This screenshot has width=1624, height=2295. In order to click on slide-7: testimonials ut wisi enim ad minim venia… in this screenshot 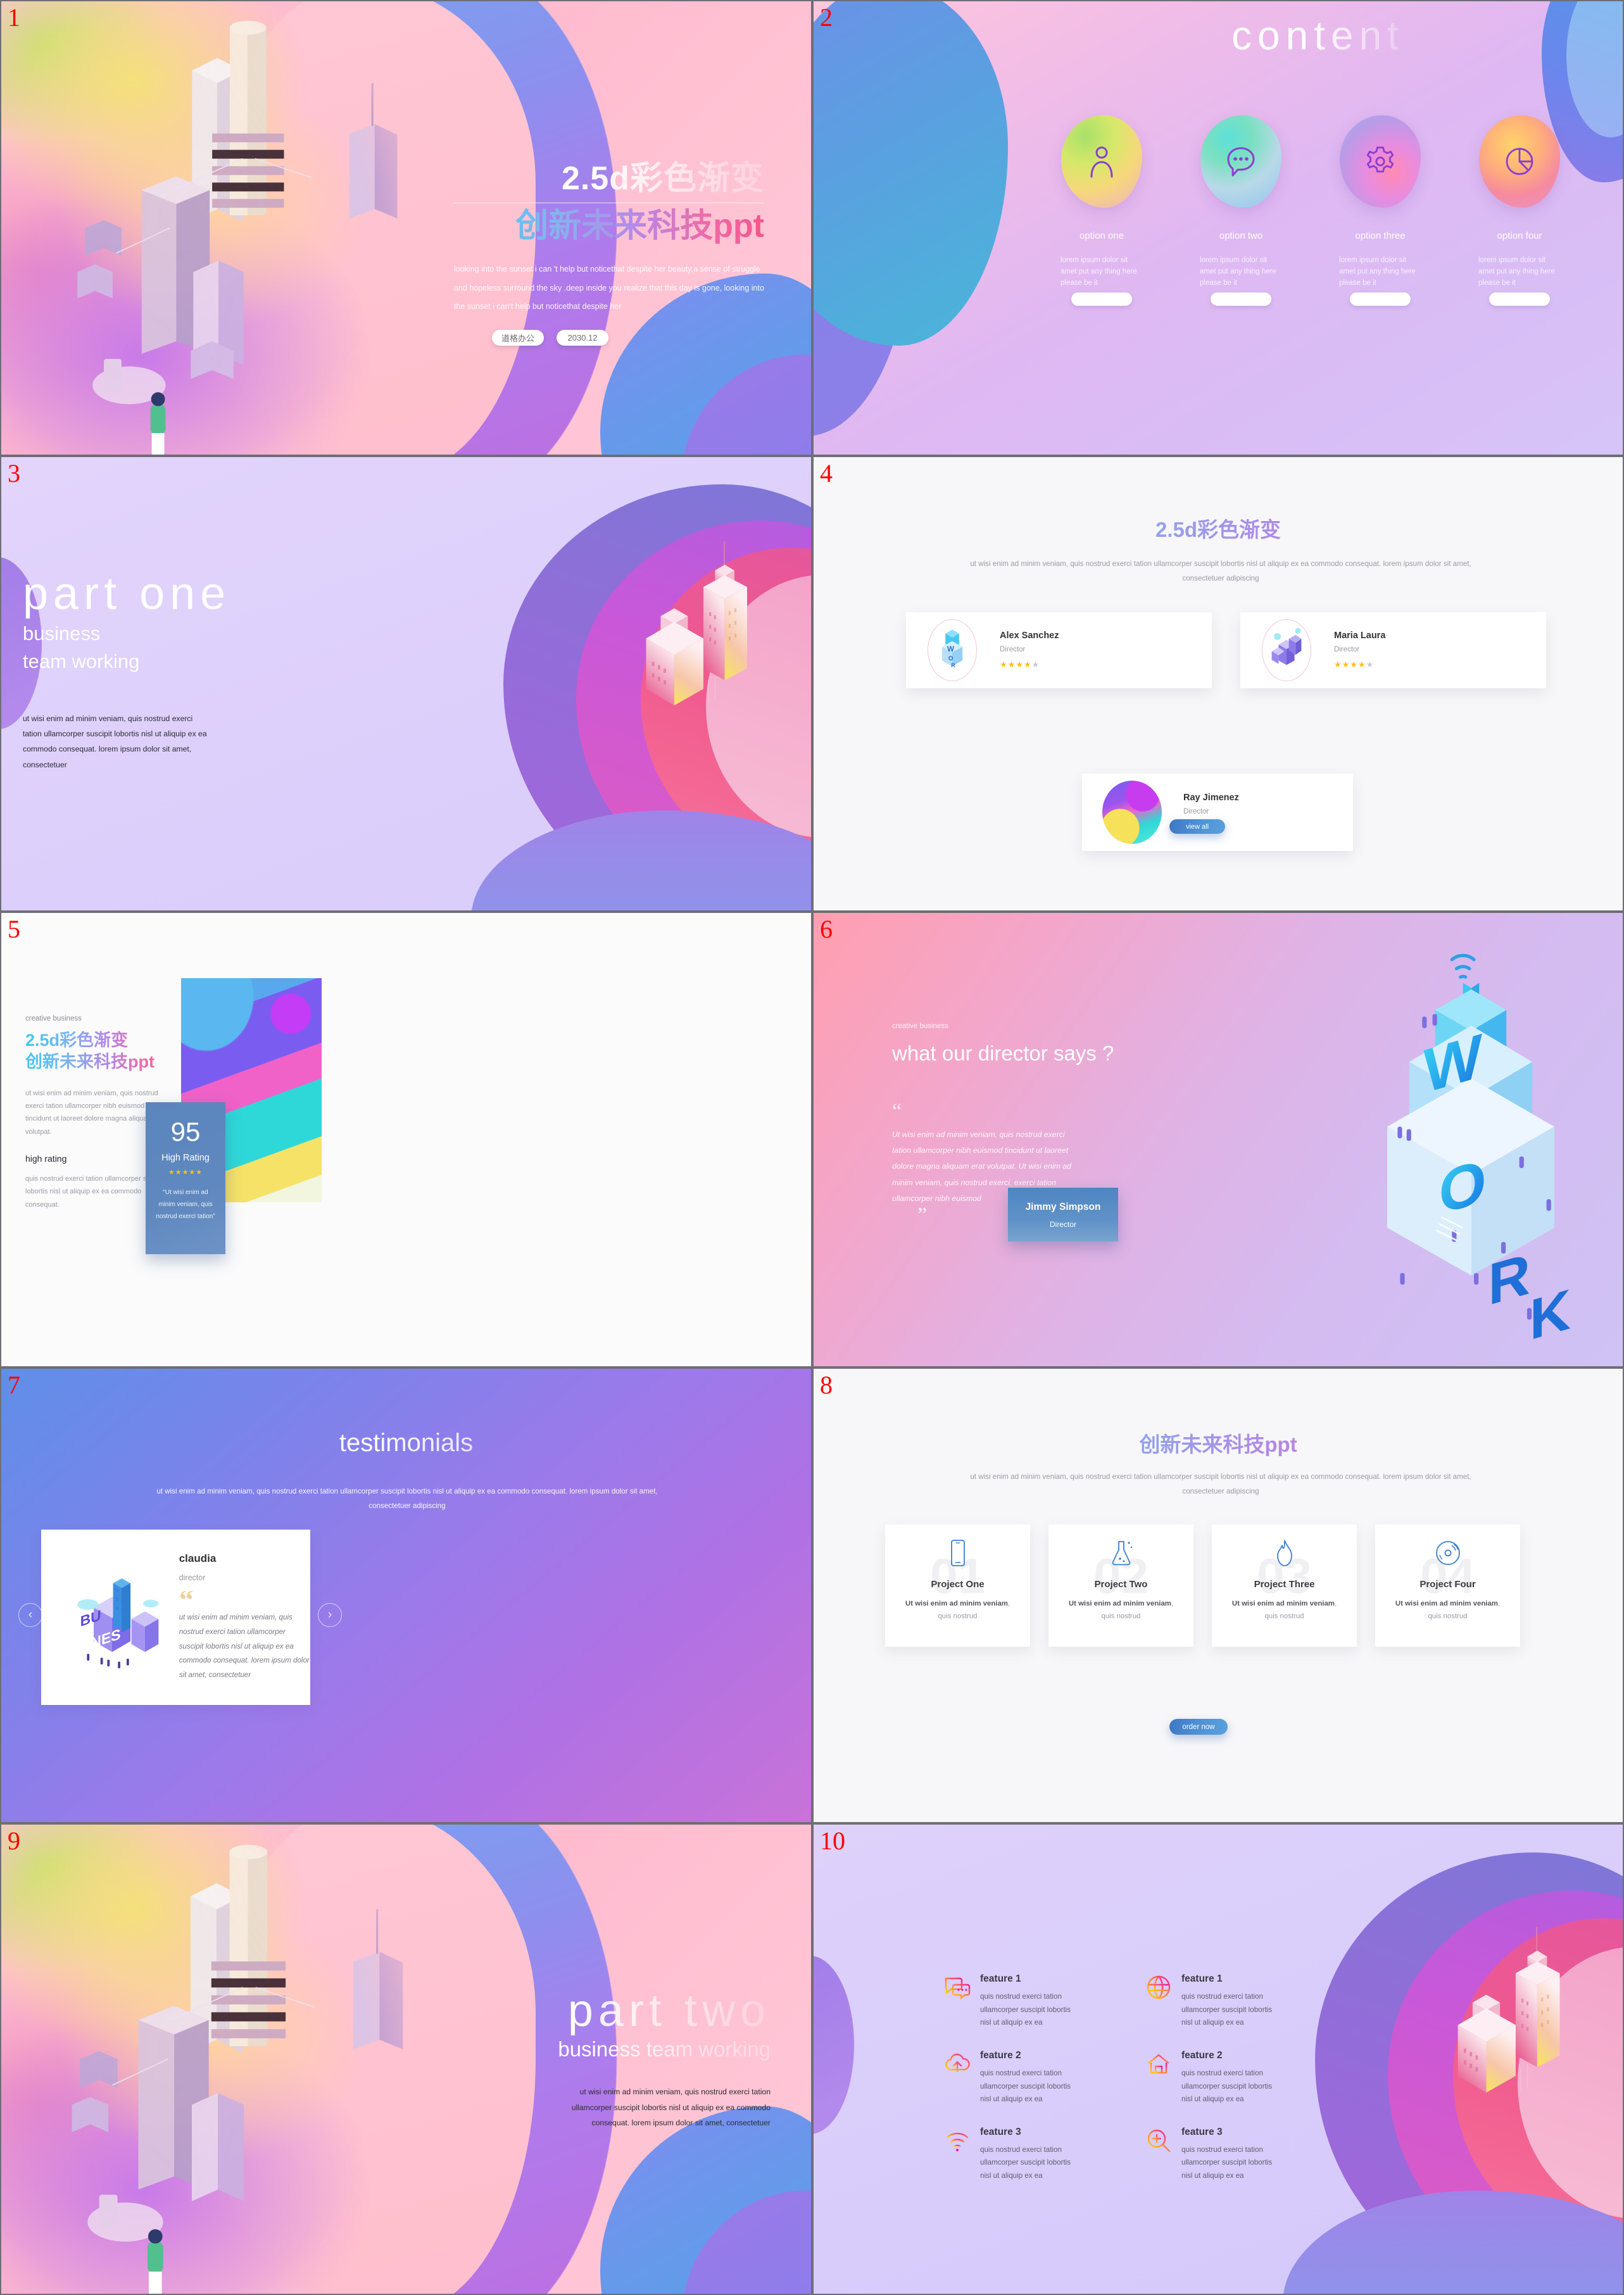, I will do `click(406, 1595)`.